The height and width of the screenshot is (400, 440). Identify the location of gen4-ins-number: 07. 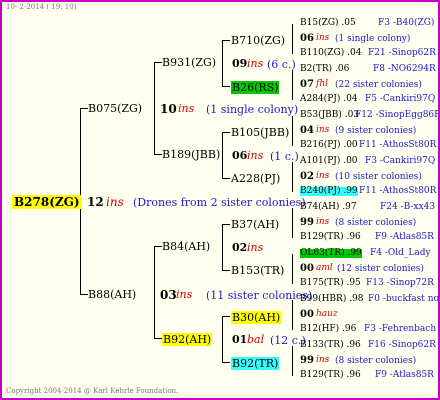
(307, 84).